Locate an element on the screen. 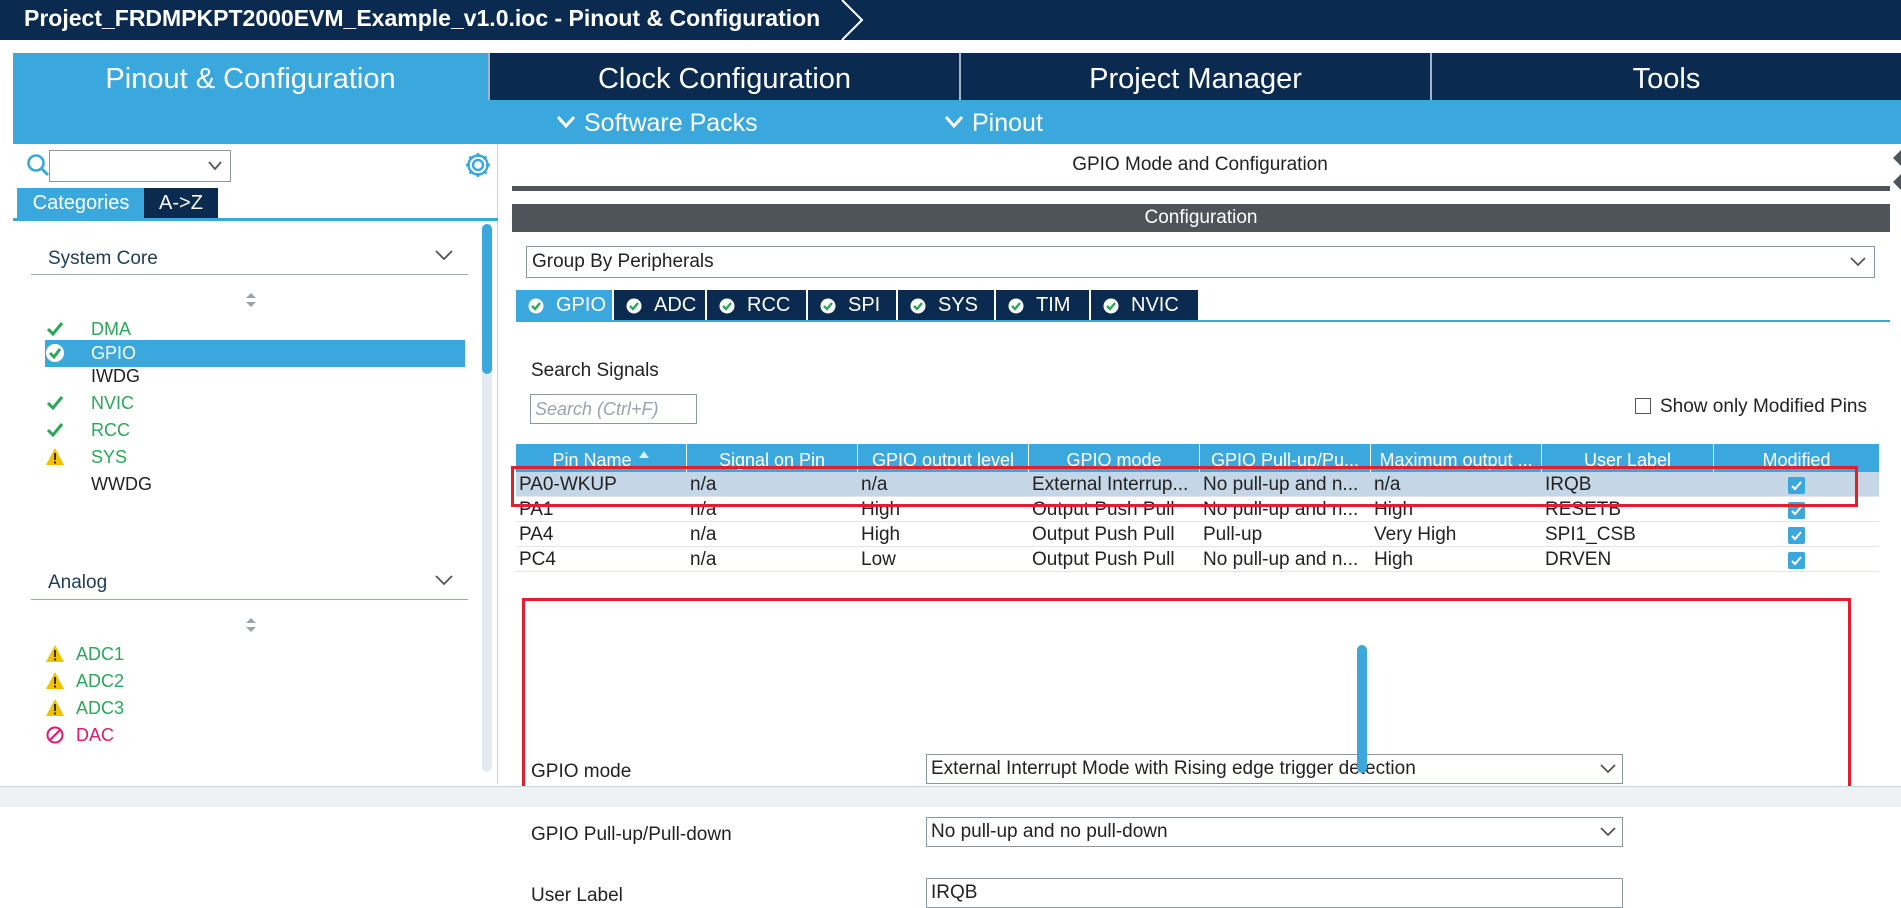 The height and width of the screenshot is (908, 1901). tab-sys: SYS is located at coordinates (946, 305).